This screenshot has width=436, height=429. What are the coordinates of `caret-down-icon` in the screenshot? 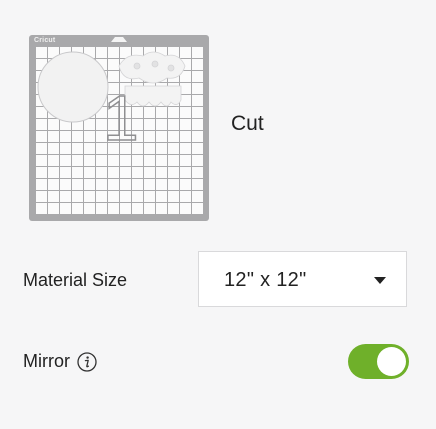 It's located at (380, 280).